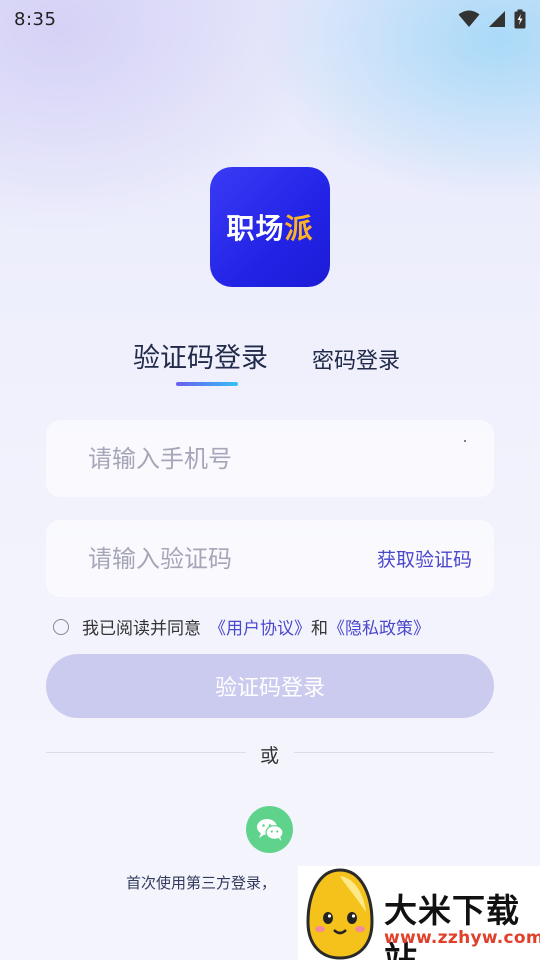 This screenshot has height=960, width=540. What do you see at coordinates (379, 626) in the screenshot?
I see `privacy-policy-link: 《隐私政策》` at bounding box center [379, 626].